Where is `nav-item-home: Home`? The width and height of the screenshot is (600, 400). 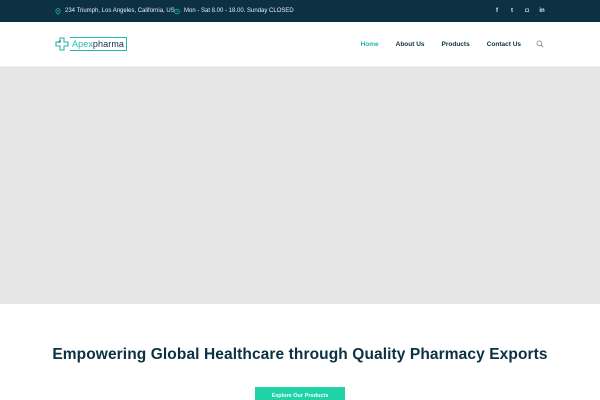 nav-item-home: Home is located at coordinates (370, 44).